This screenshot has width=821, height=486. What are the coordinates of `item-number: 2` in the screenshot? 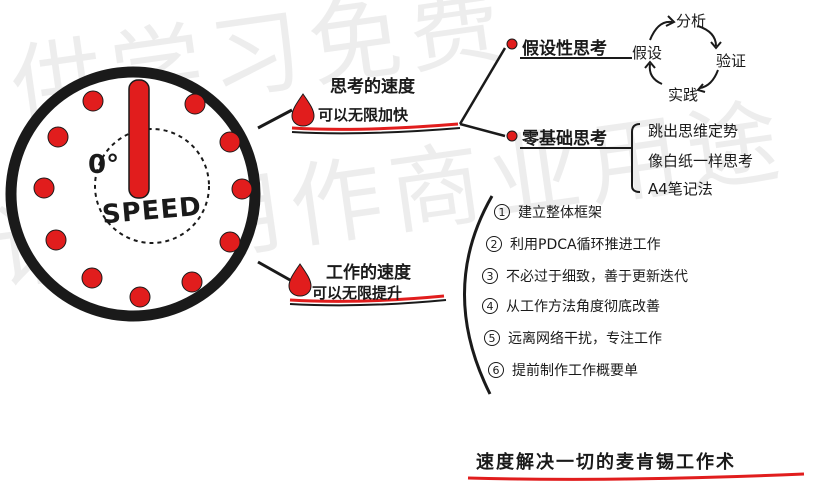 It's located at (494, 244).